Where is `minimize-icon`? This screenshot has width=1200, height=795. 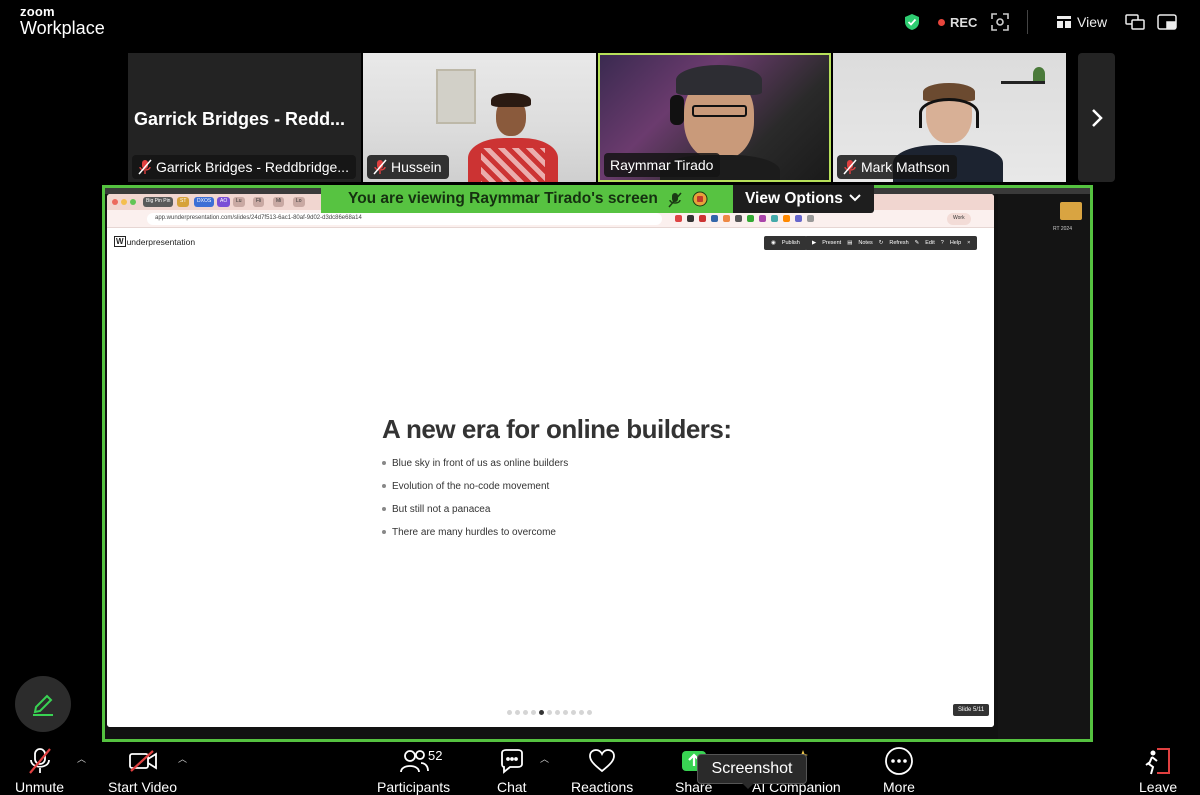 minimize-icon is located at coordinates (1167, 22).